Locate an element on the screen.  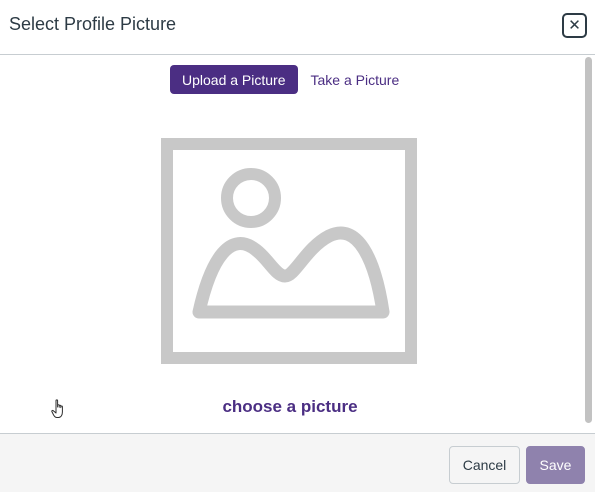
tab-upload-picture: Upload a Picture is located at coordinates (234, 79).